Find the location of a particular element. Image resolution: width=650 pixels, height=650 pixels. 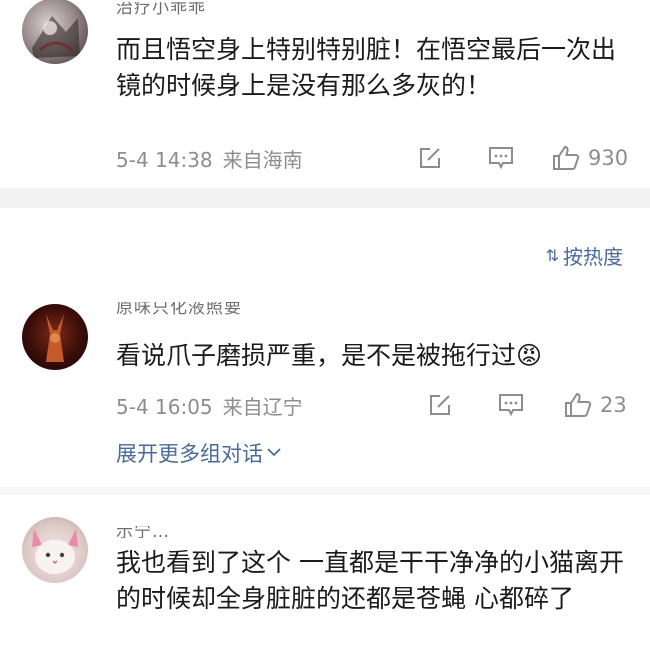

sort-label: 按热度 is located at coordinates (593, 256).